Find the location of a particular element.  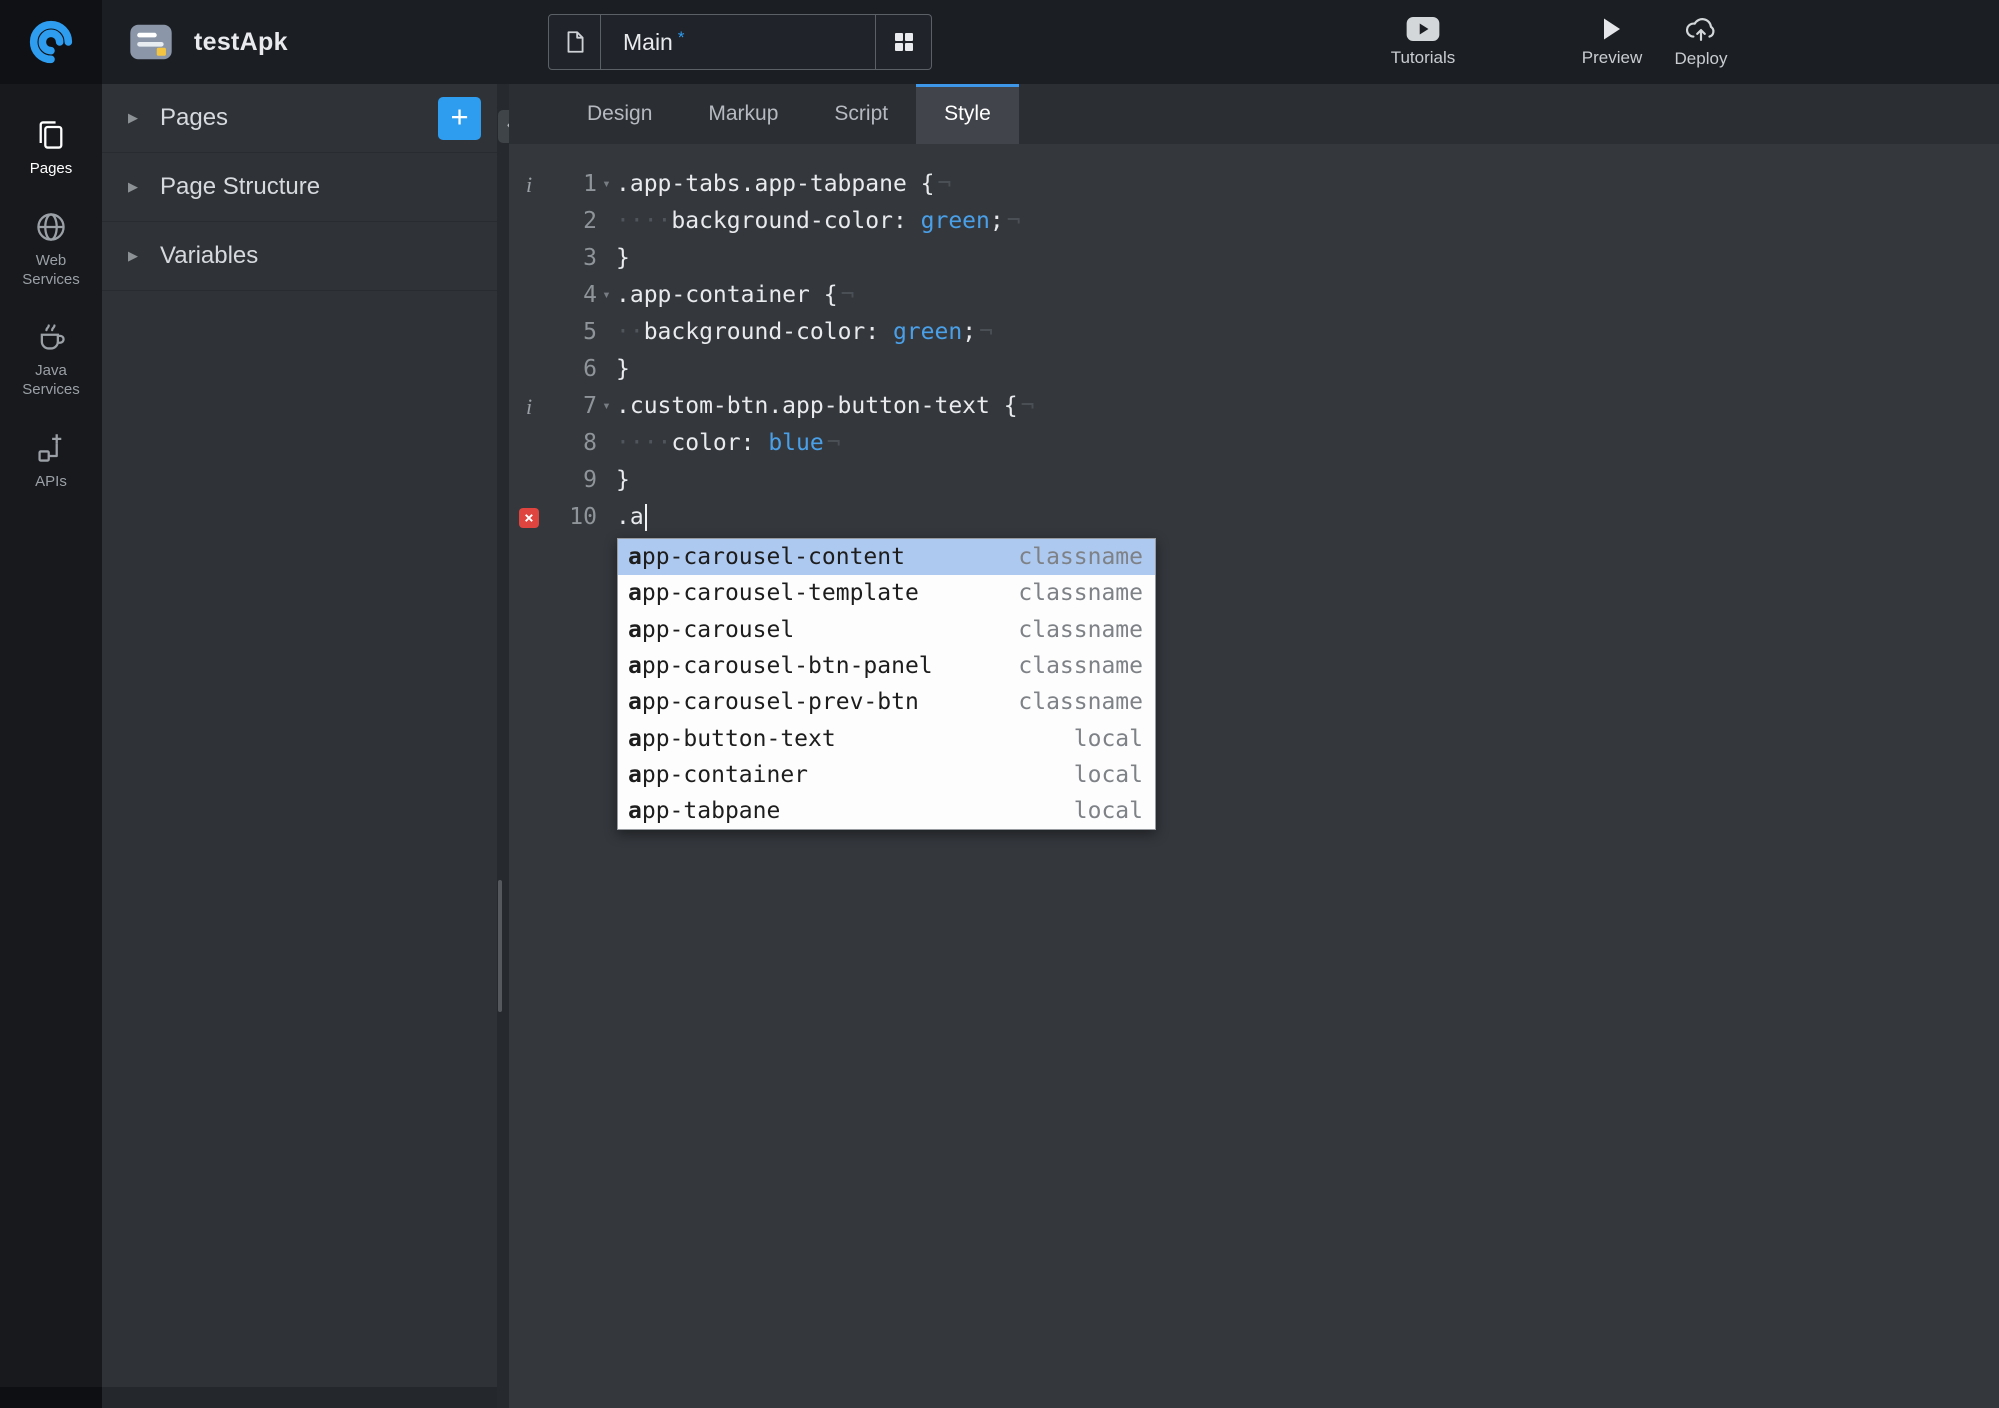

line-number: 7 is located at coordinates (573, 406).